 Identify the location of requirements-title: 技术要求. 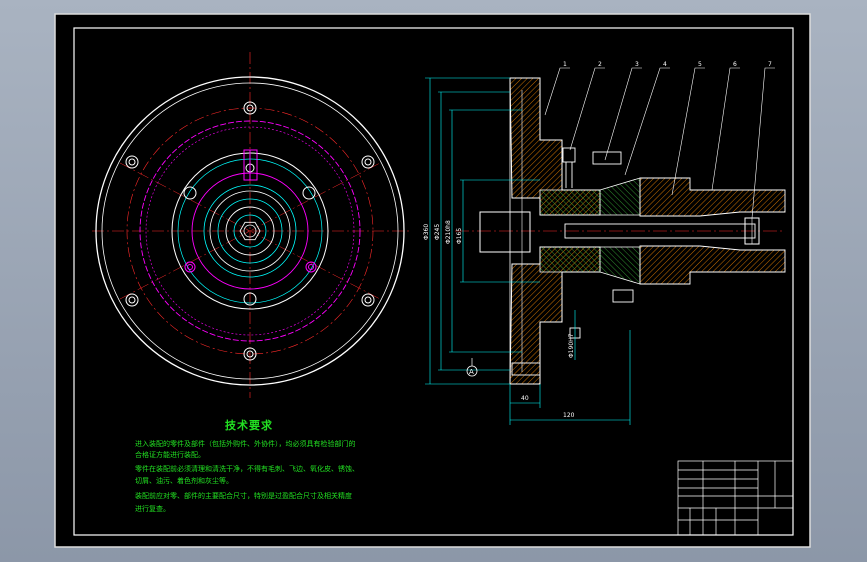
(249, 425).